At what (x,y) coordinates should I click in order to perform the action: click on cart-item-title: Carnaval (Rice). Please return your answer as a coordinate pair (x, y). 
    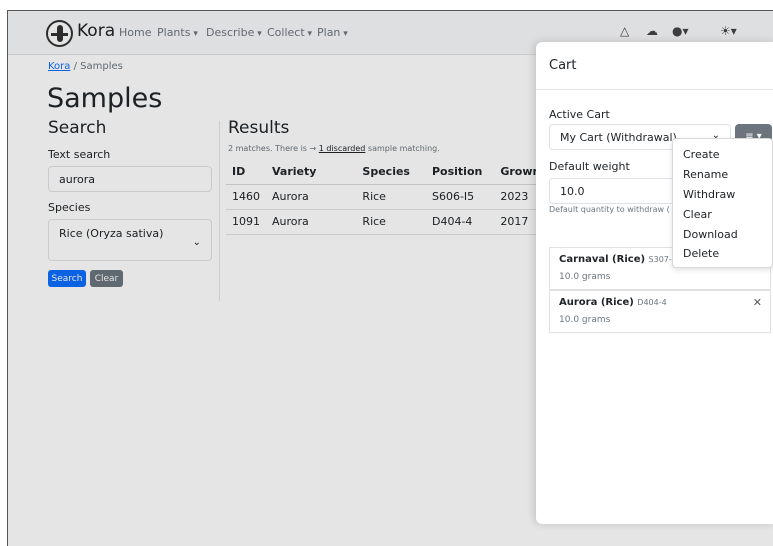
    Looking at the image, I should click on (602, 259).